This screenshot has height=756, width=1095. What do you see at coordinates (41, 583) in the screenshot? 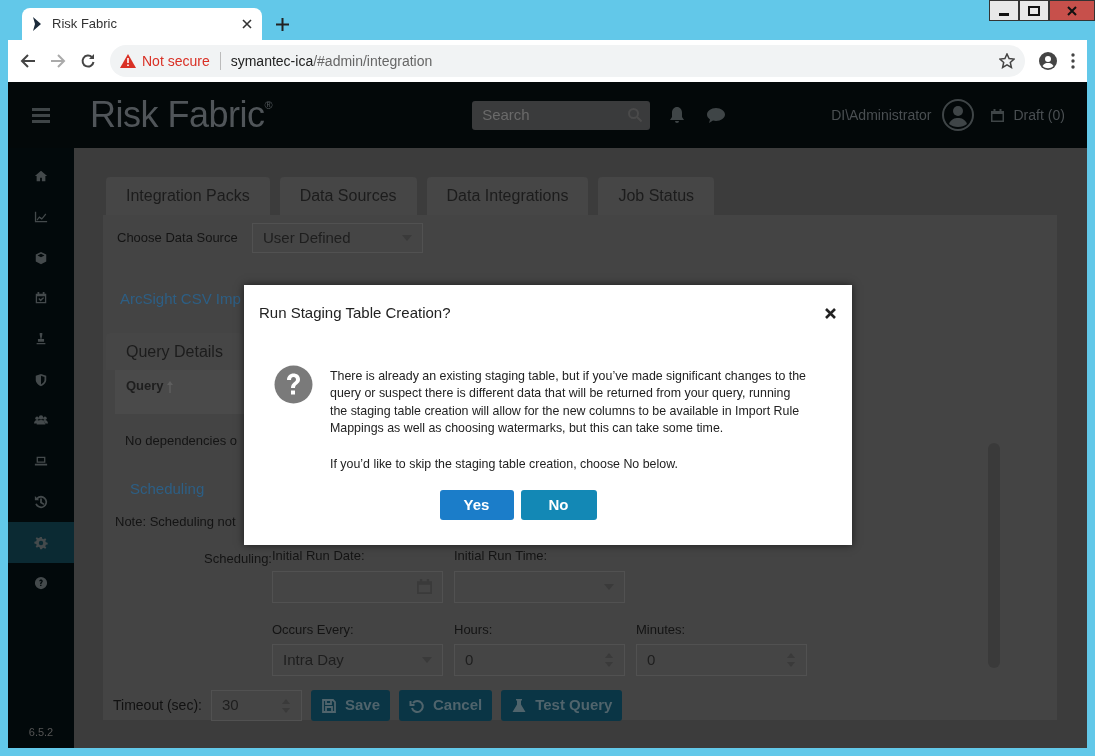
I see `help-icon` at bounding box center [41, 583].